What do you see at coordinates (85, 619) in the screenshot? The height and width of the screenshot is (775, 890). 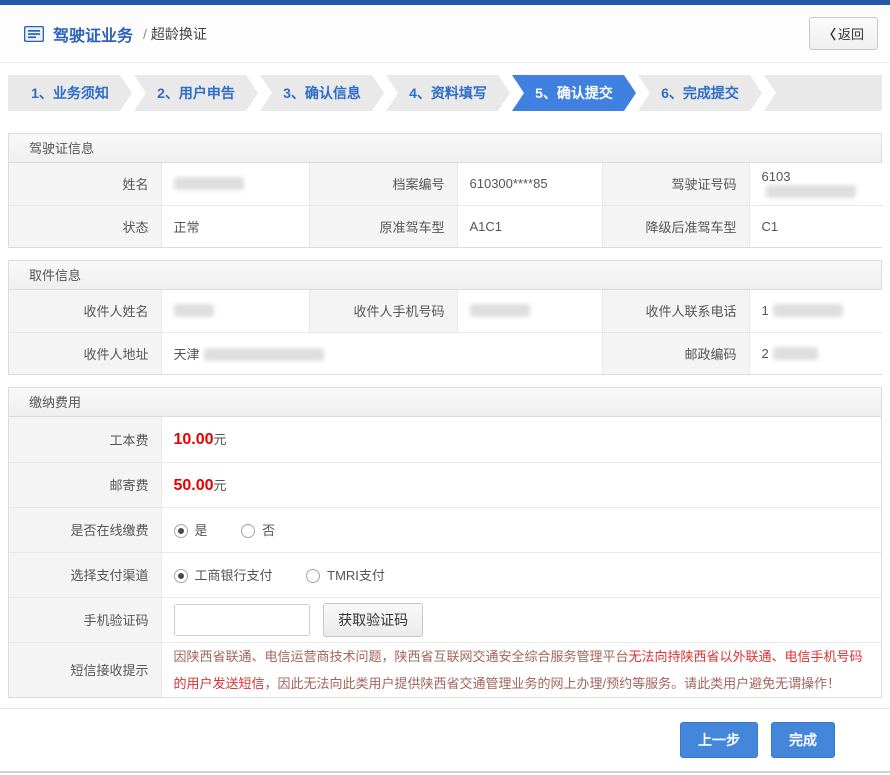 I see `sms-code-label: 手机验证码` at bounding box center [85, 619].